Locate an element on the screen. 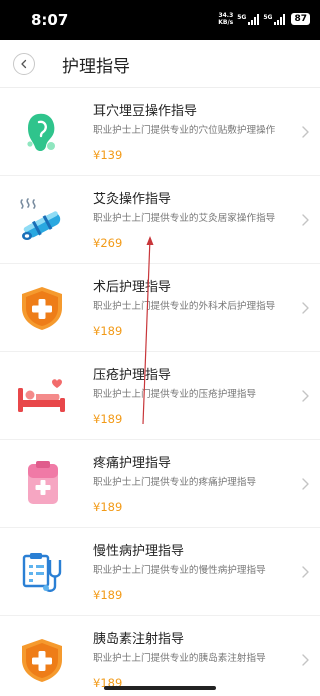 The image size is (320, 696). list-item: 胰岛素注射指导 职业护士上门提供专业的胰岛素注射指导 ¥189 is located at coordinates (160, 656).